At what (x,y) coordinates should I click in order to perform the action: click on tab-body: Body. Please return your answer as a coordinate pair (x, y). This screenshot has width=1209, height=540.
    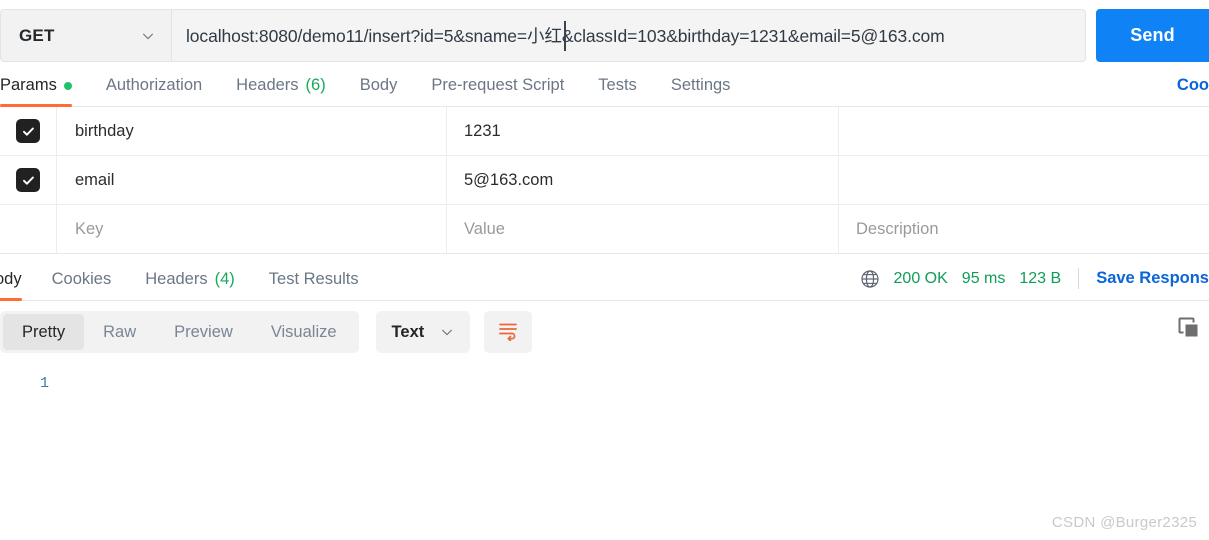
    Looking at the image, I should click on (379, 91).